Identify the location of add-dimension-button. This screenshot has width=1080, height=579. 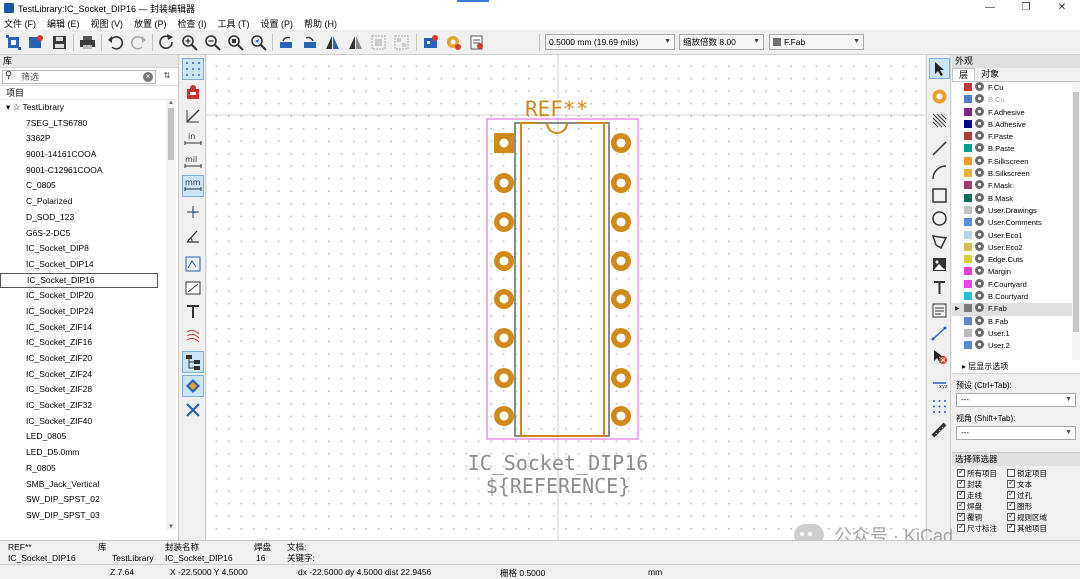
(939, 333).